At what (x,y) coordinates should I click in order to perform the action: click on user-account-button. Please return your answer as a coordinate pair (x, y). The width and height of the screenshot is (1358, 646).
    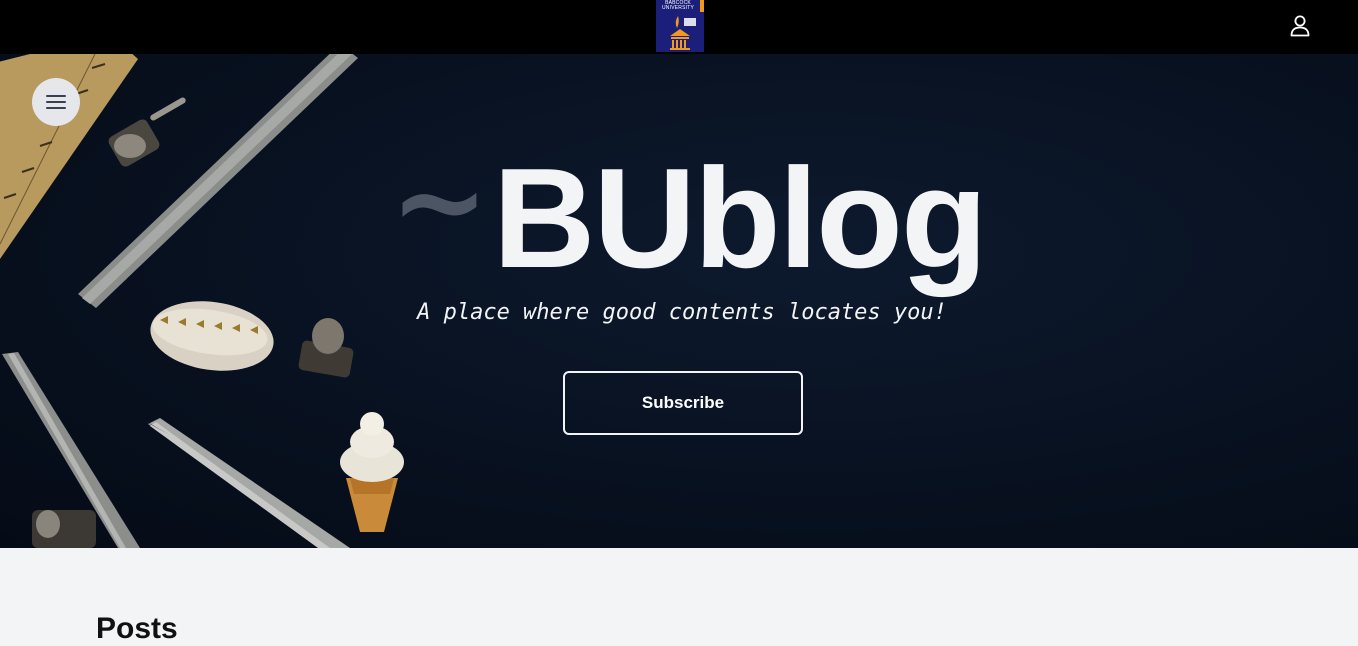
    Looking at the image, I should click on (1300, 26).